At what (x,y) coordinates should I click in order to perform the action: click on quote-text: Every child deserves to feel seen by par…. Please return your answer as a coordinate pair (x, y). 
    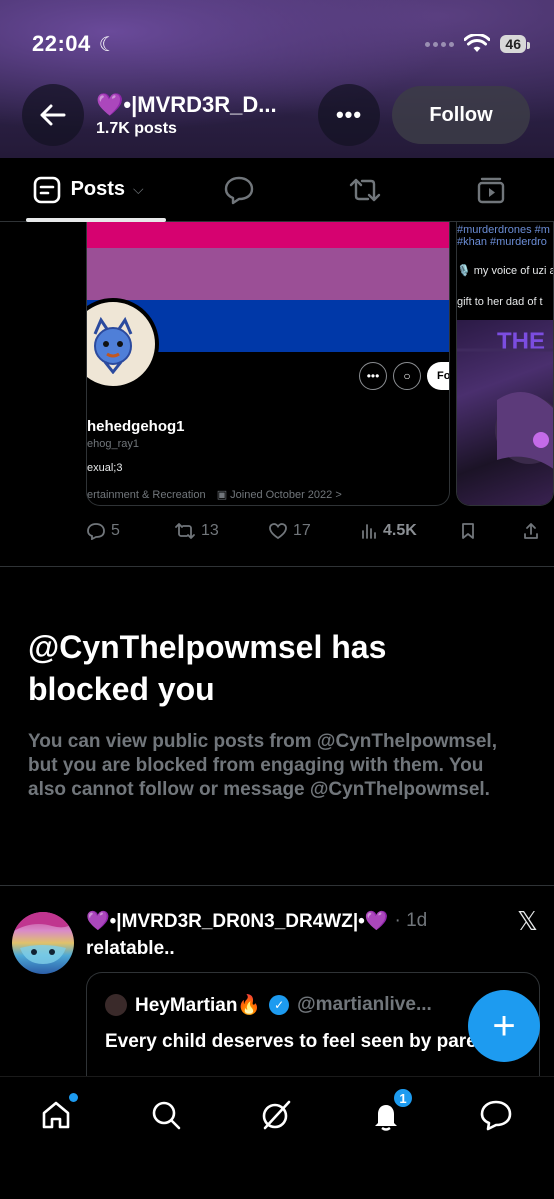
    Looking at the image, I should click on (305, 1041).